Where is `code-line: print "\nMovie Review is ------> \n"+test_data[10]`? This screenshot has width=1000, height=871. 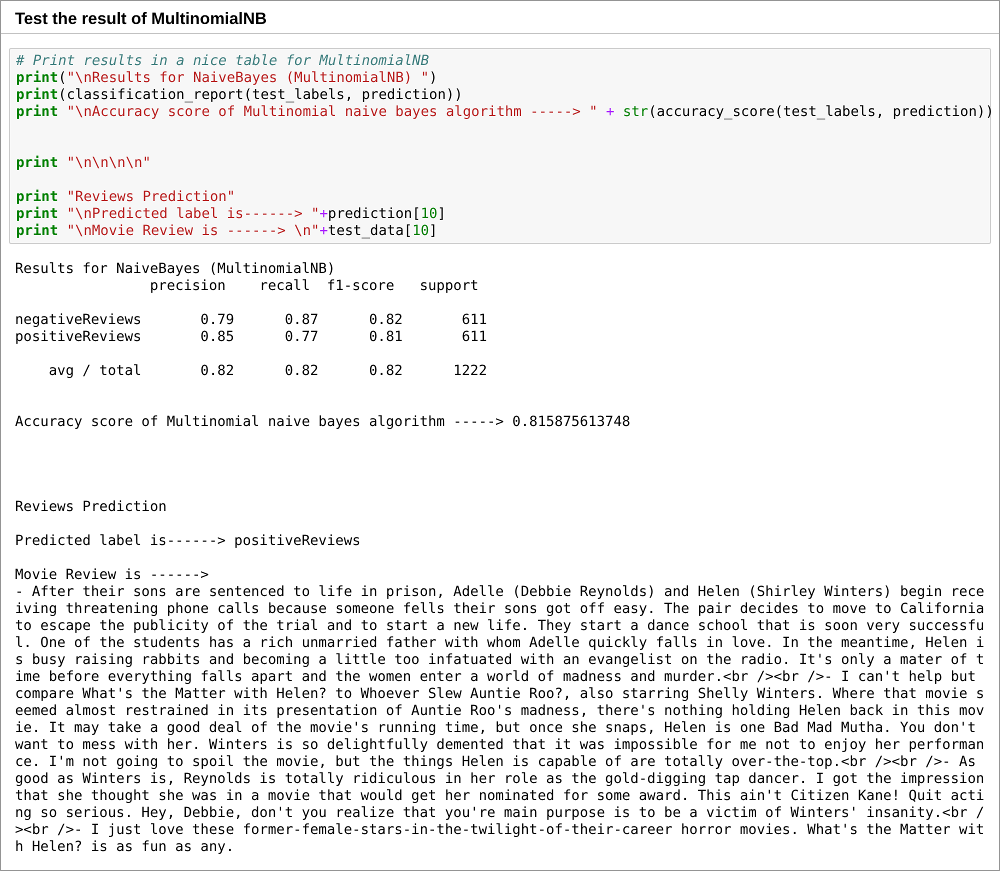
code-line: print "\nMovie Review is ------> \n"+test_data[10] is located at coordinates (227, 231).